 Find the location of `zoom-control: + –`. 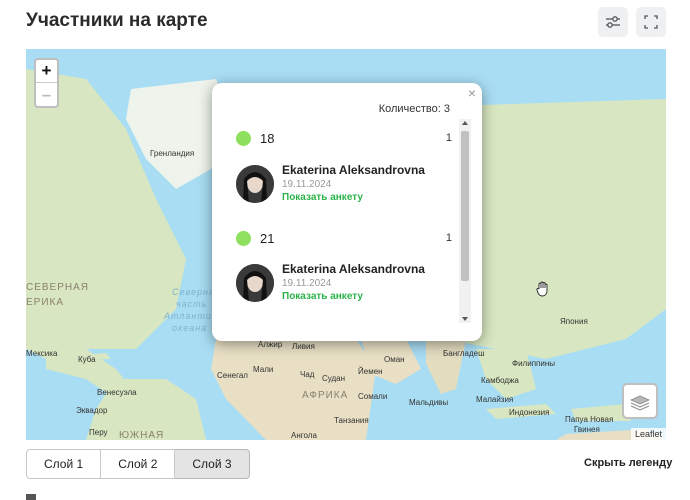

zoom-control: + – is located at coordinates (46, 83).